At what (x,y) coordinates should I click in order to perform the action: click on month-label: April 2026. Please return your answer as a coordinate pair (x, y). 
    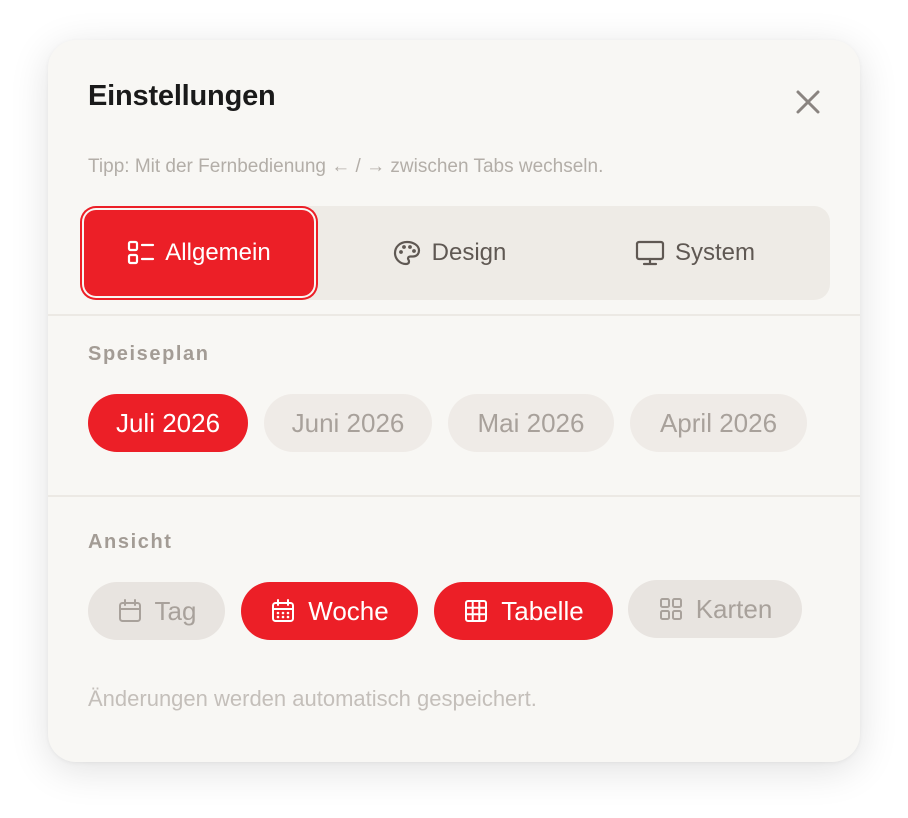
    Looking at the image, I should click on (718, 422).